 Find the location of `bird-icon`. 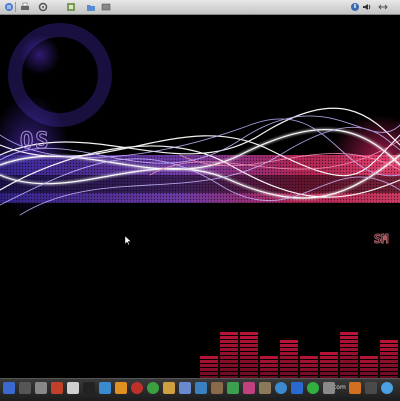

bird-icon is located at coordinates (121, 388).